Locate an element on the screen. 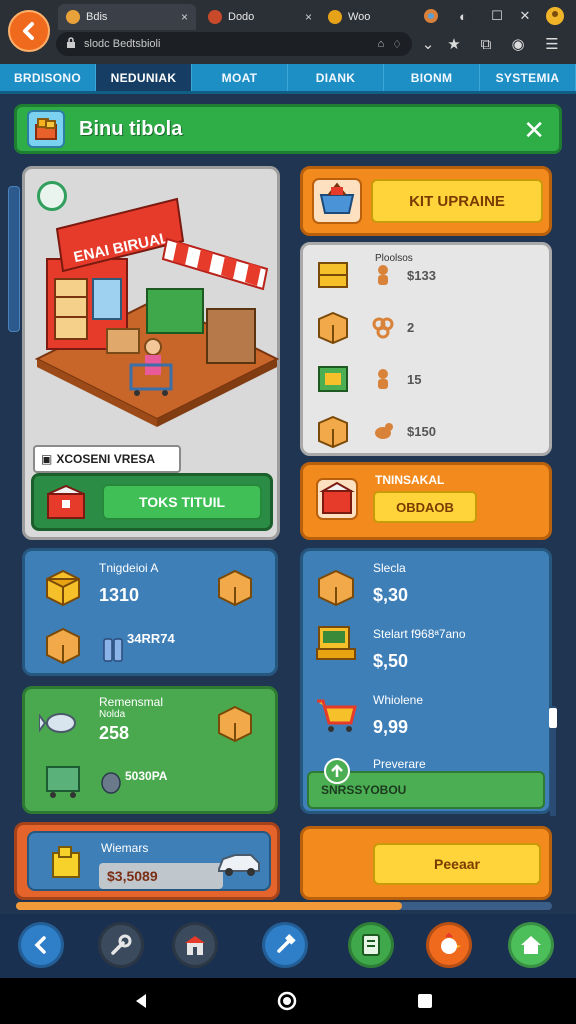  scrollbar-thumb is located at coordinates (553, 718).